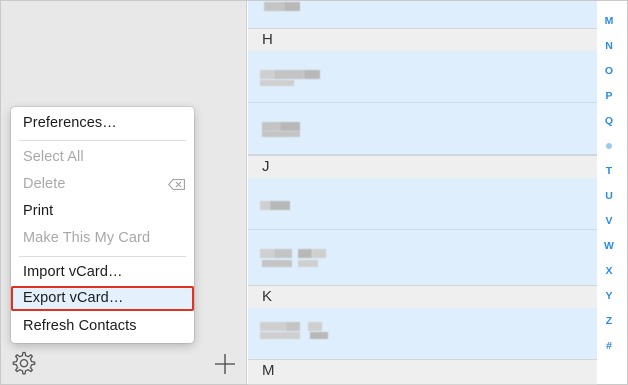  What do you see at coordinates (422, 167) in the screenshot?
I see `section-header: J` at bounding box center [422, 167].